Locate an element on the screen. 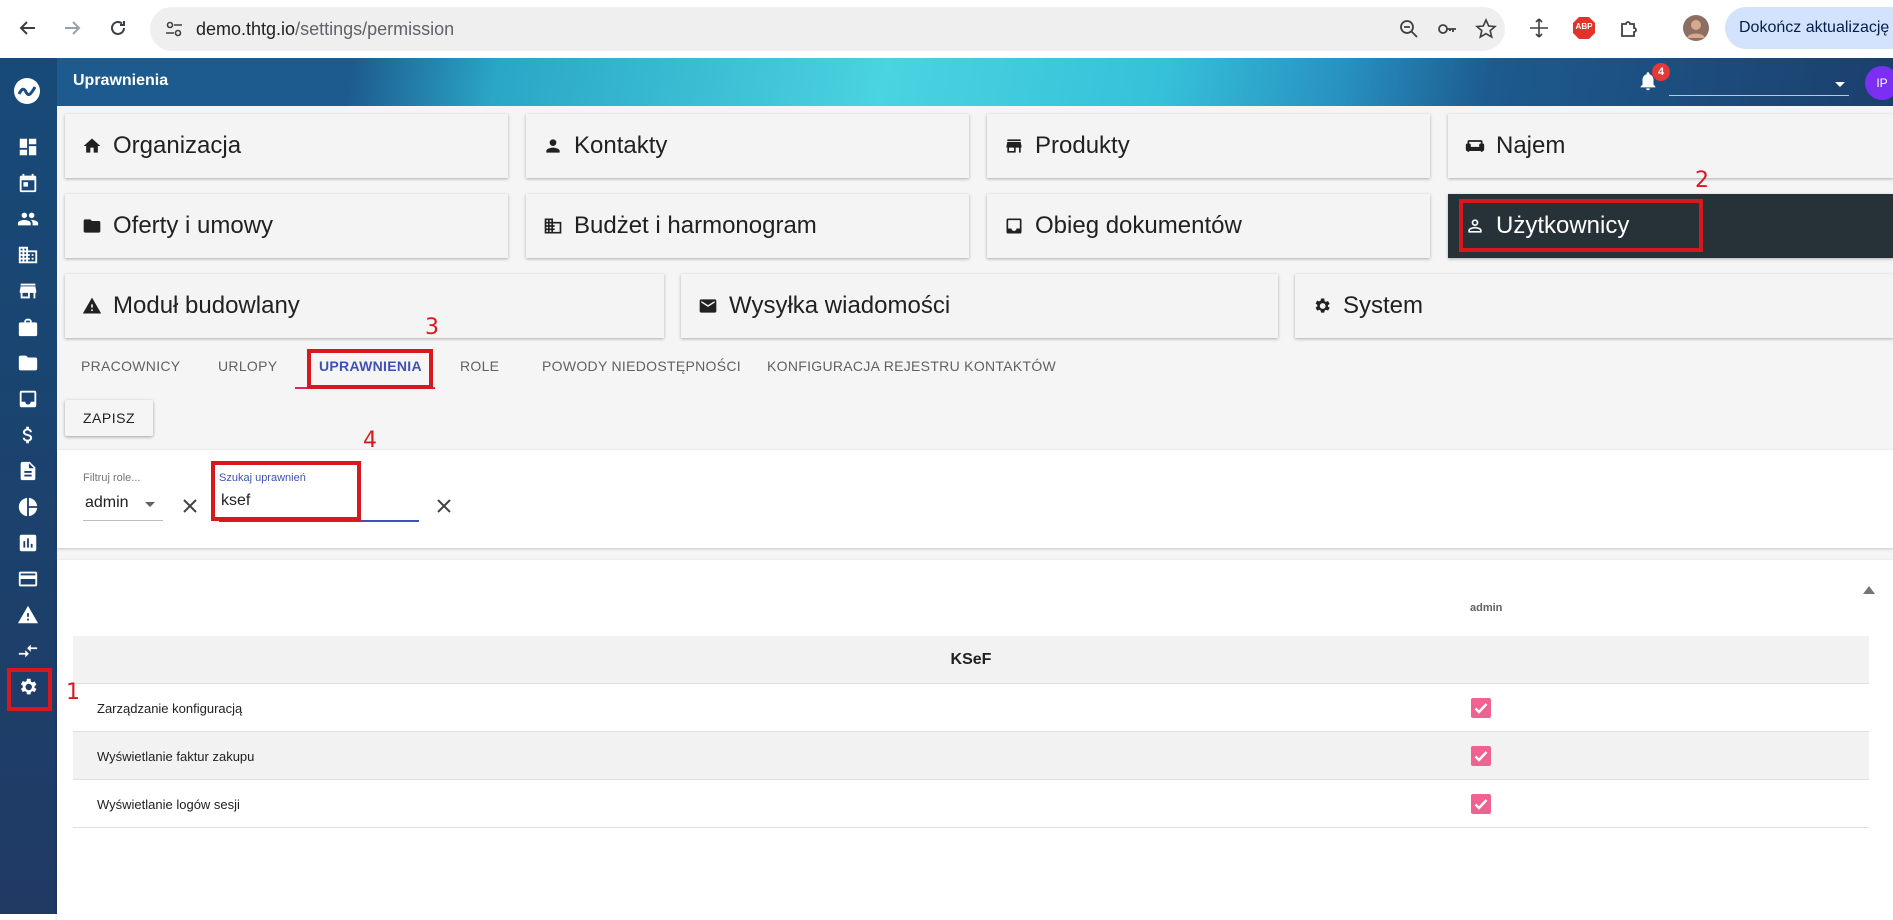  collapse-arrow-icon is located at coordinates (1869, 590).